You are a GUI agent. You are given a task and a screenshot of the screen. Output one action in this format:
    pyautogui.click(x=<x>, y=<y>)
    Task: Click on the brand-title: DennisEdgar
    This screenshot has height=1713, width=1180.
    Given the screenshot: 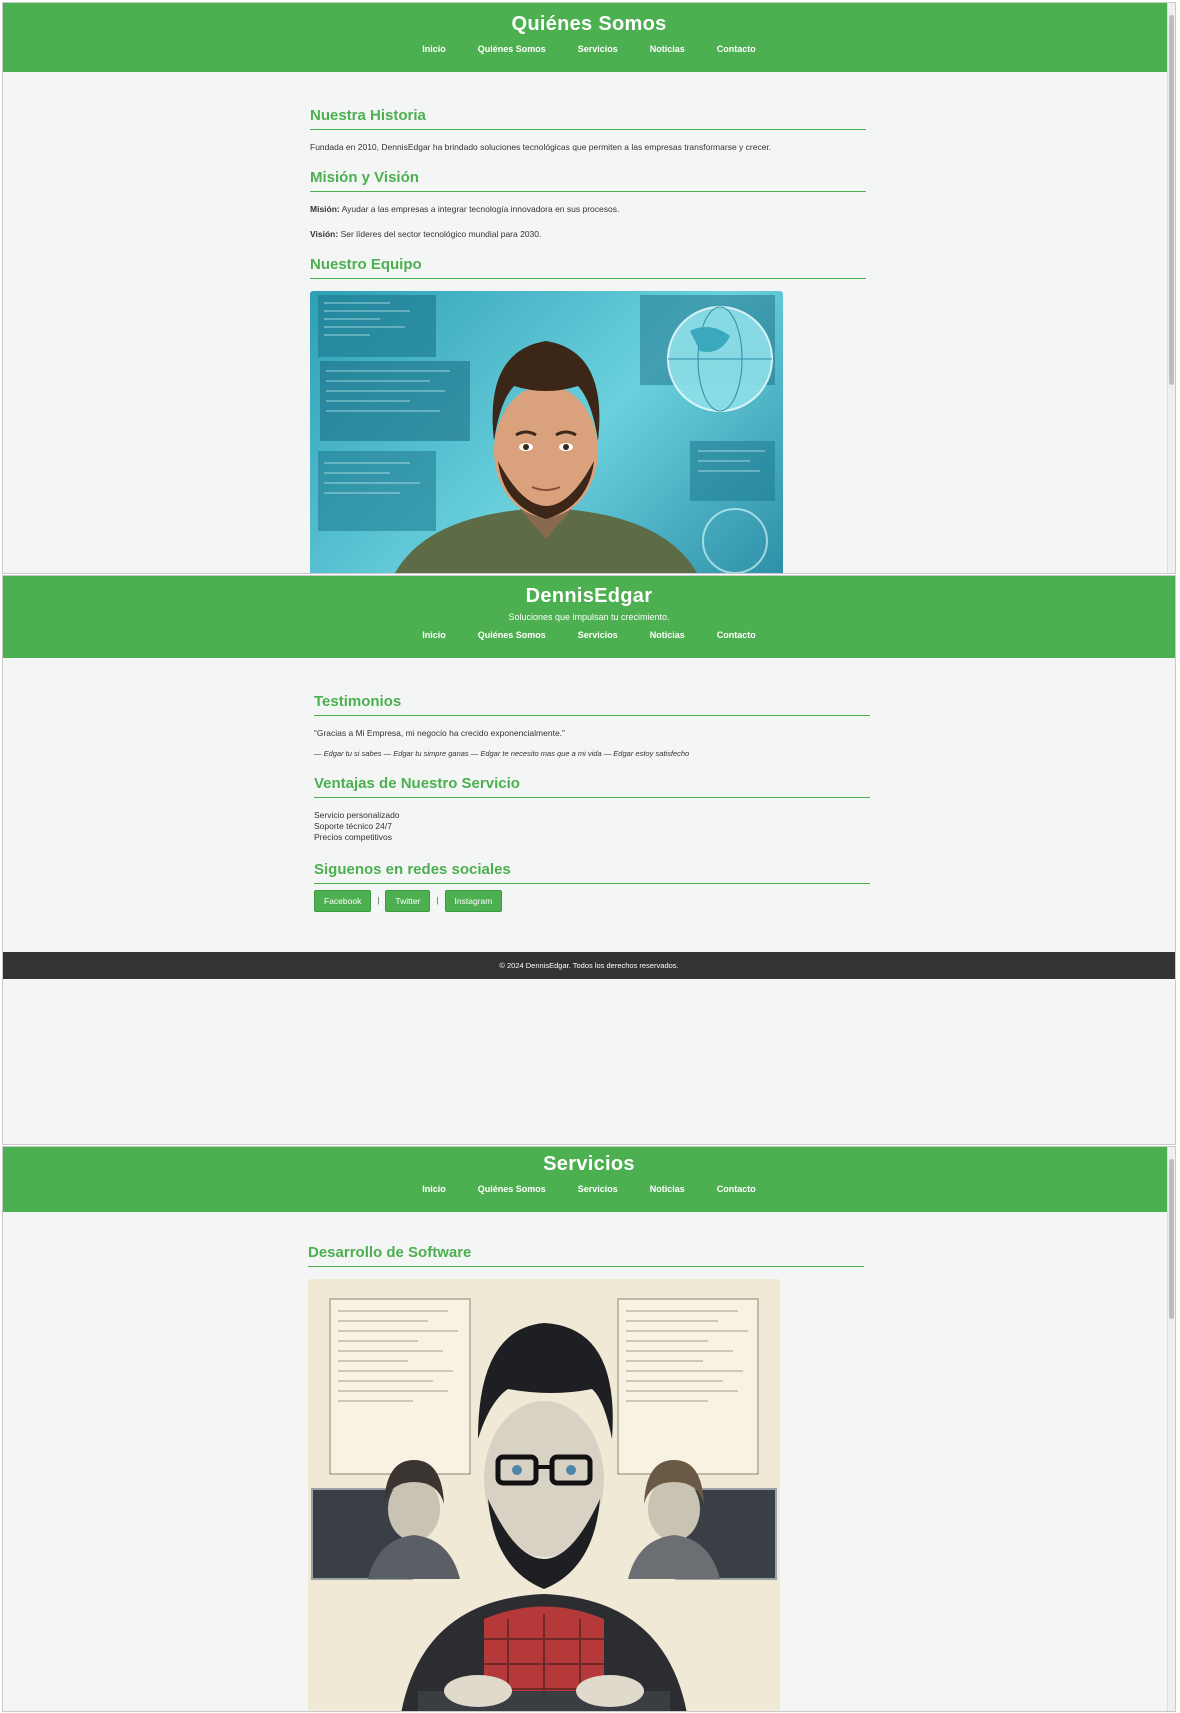 What is the action you would take?
    pyautogui.click(x=589, y=596)
    